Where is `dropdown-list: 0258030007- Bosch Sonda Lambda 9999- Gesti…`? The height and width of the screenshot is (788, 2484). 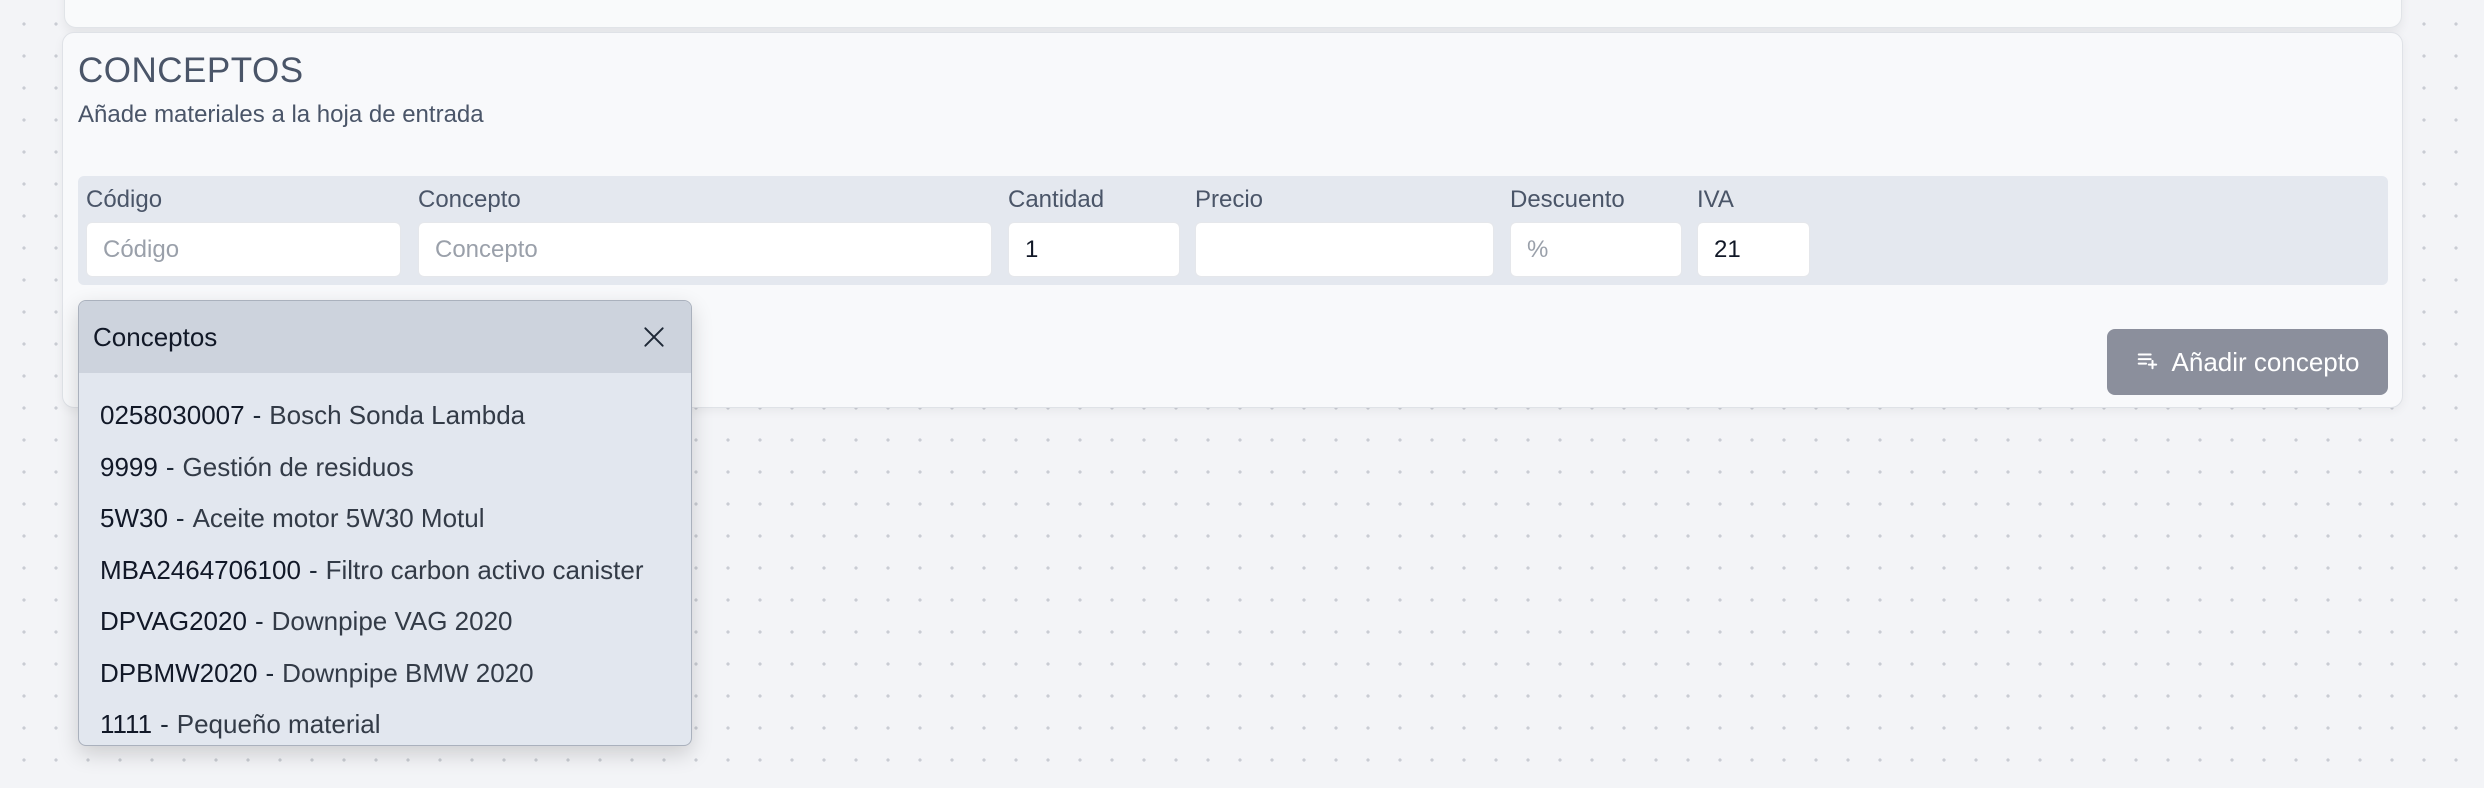
dropdown-list: 0258030007- Bosch Sonda Lambda 9999- Gesti… is located at coordinates (385, 559).